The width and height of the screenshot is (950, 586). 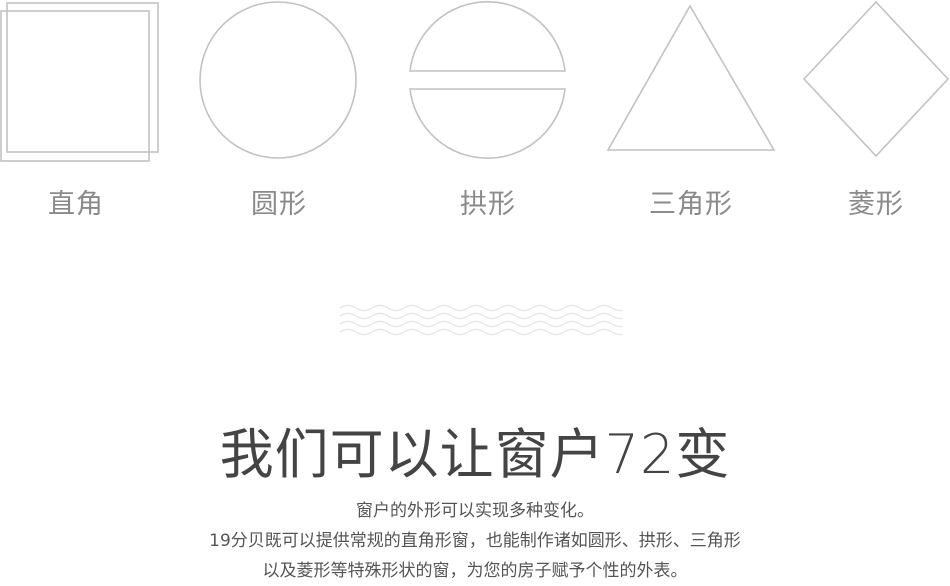 What do you see at coordinates (475, 511) in the screenshot?
I see `description-line-1: 窗户的外形可以实现多种变化。` at bounding box center [475, 511].